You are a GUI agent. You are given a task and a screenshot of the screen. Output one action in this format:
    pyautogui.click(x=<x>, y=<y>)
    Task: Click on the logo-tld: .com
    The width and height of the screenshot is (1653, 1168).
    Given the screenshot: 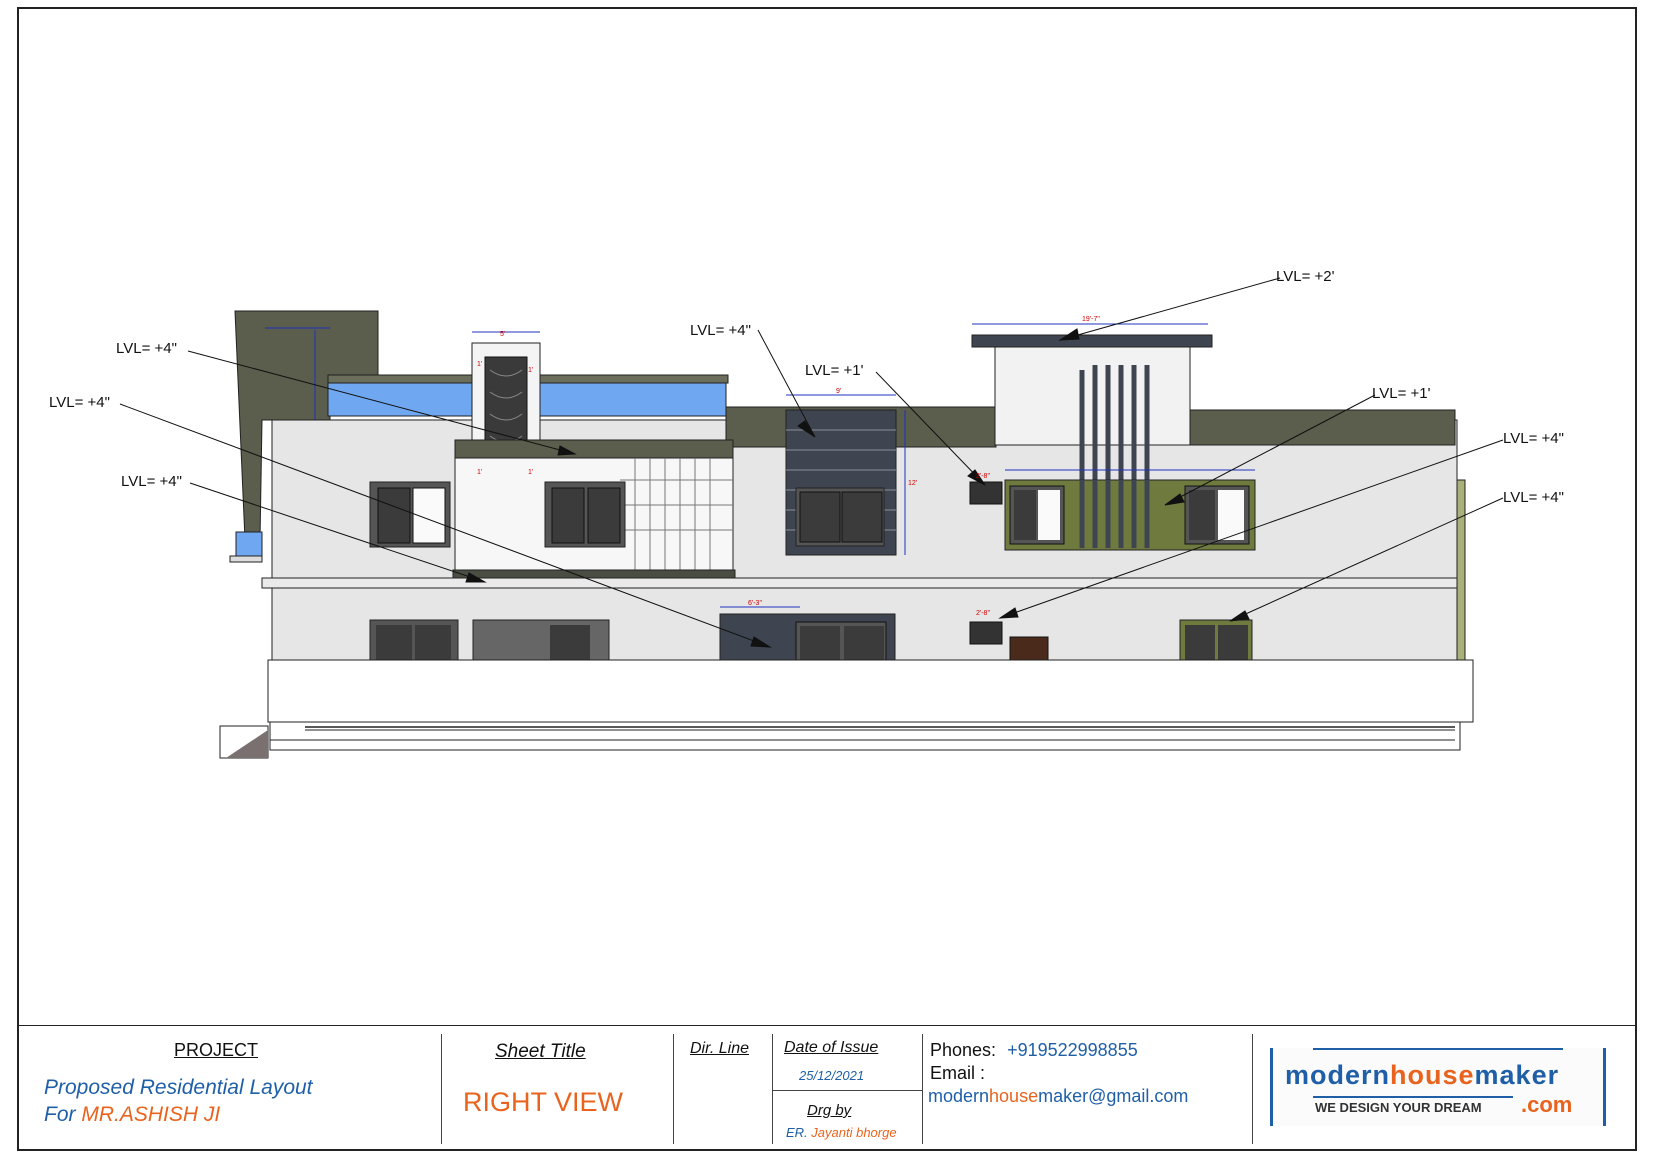 What is the action you would take?
    pyautogui.click(x=1547, y=1104)
    